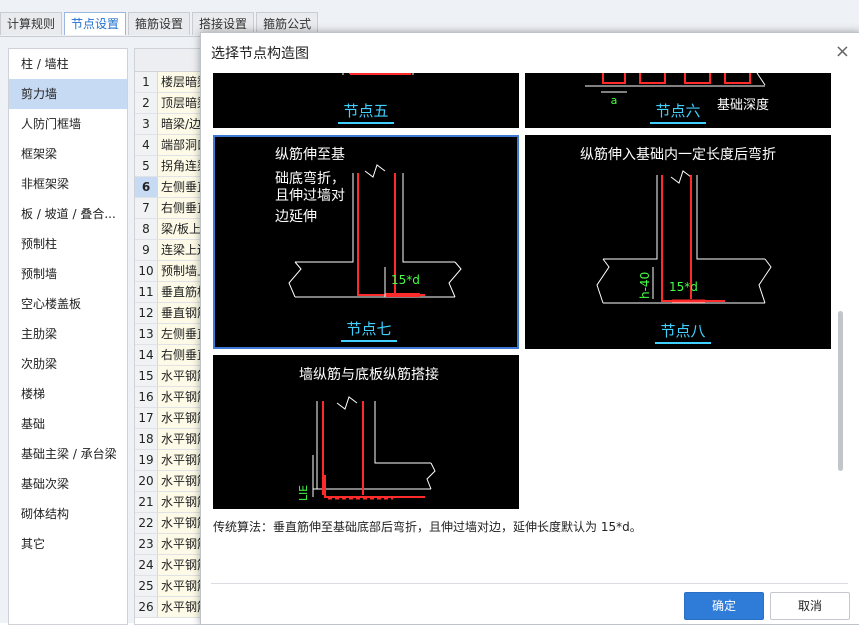  What do you see at coordinates (427, 527) in the screenshot?
I see `node-description: 传统算法：垂直筋伸至基础底部后弯折，且伸过墙对边，延伸长度默认为 15*d。` at bounding box center [427, 527].